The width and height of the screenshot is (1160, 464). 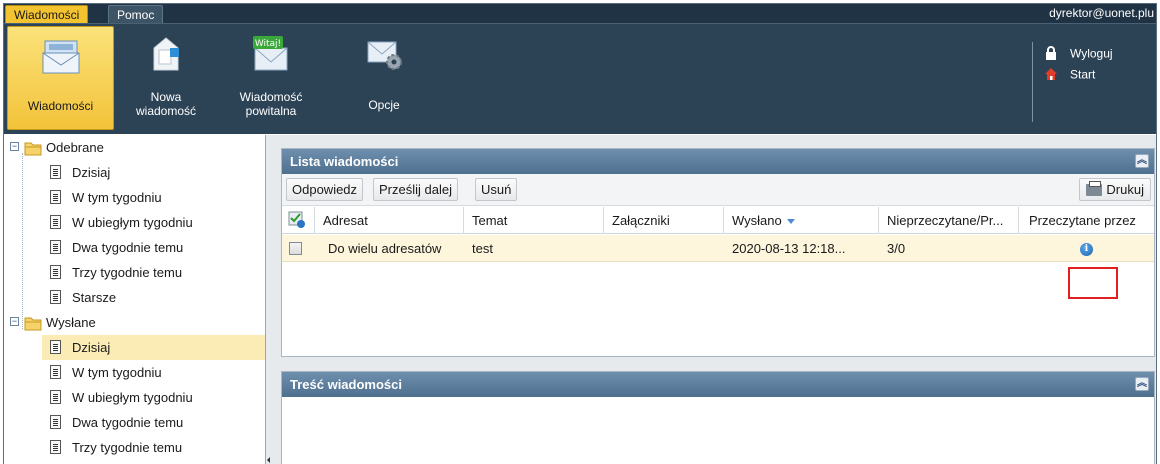 I want to click on panel-title: Treść wiadomości, so click(x=346, y=384).